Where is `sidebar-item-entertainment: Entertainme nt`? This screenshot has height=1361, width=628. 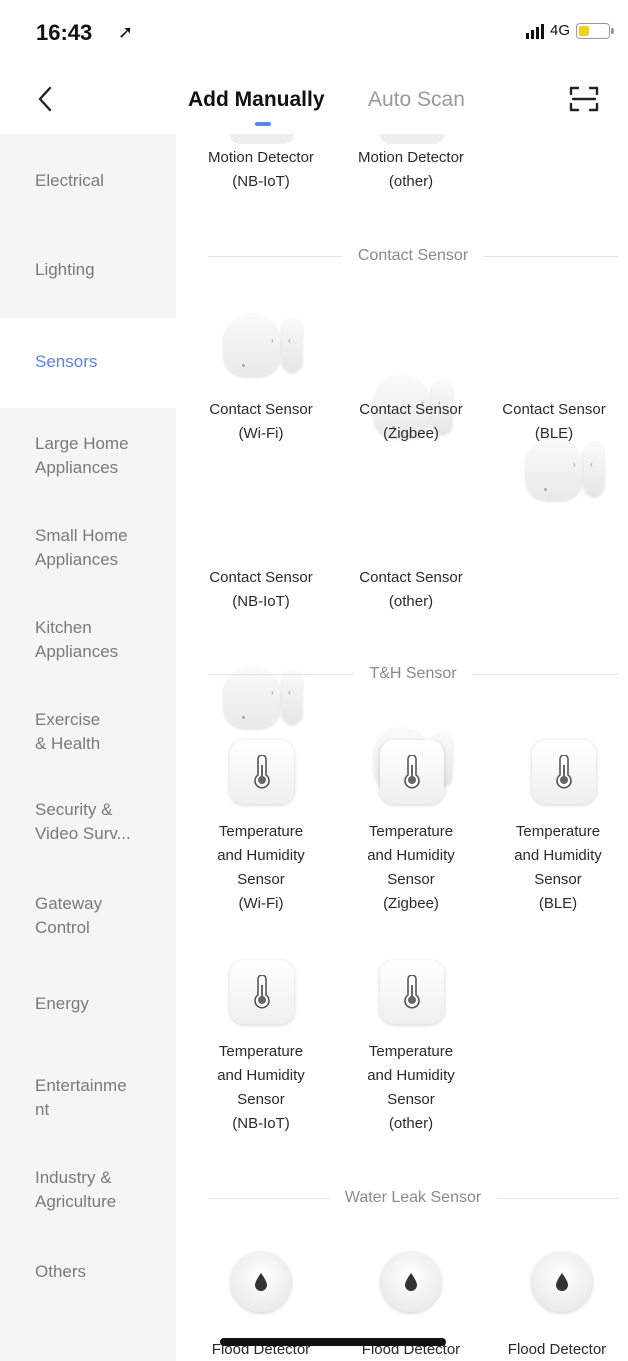
sidebar-item-entertainment: Entertainme nt is located at coordinates (88, 1098).